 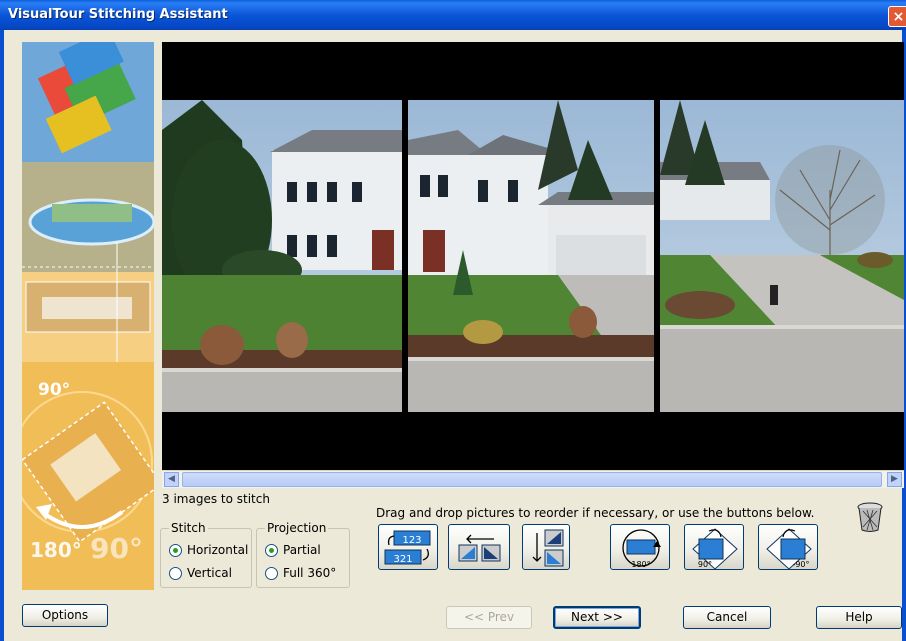 I want to click on rotate-minus-90-button: -90°, so click(x=788, y=547).